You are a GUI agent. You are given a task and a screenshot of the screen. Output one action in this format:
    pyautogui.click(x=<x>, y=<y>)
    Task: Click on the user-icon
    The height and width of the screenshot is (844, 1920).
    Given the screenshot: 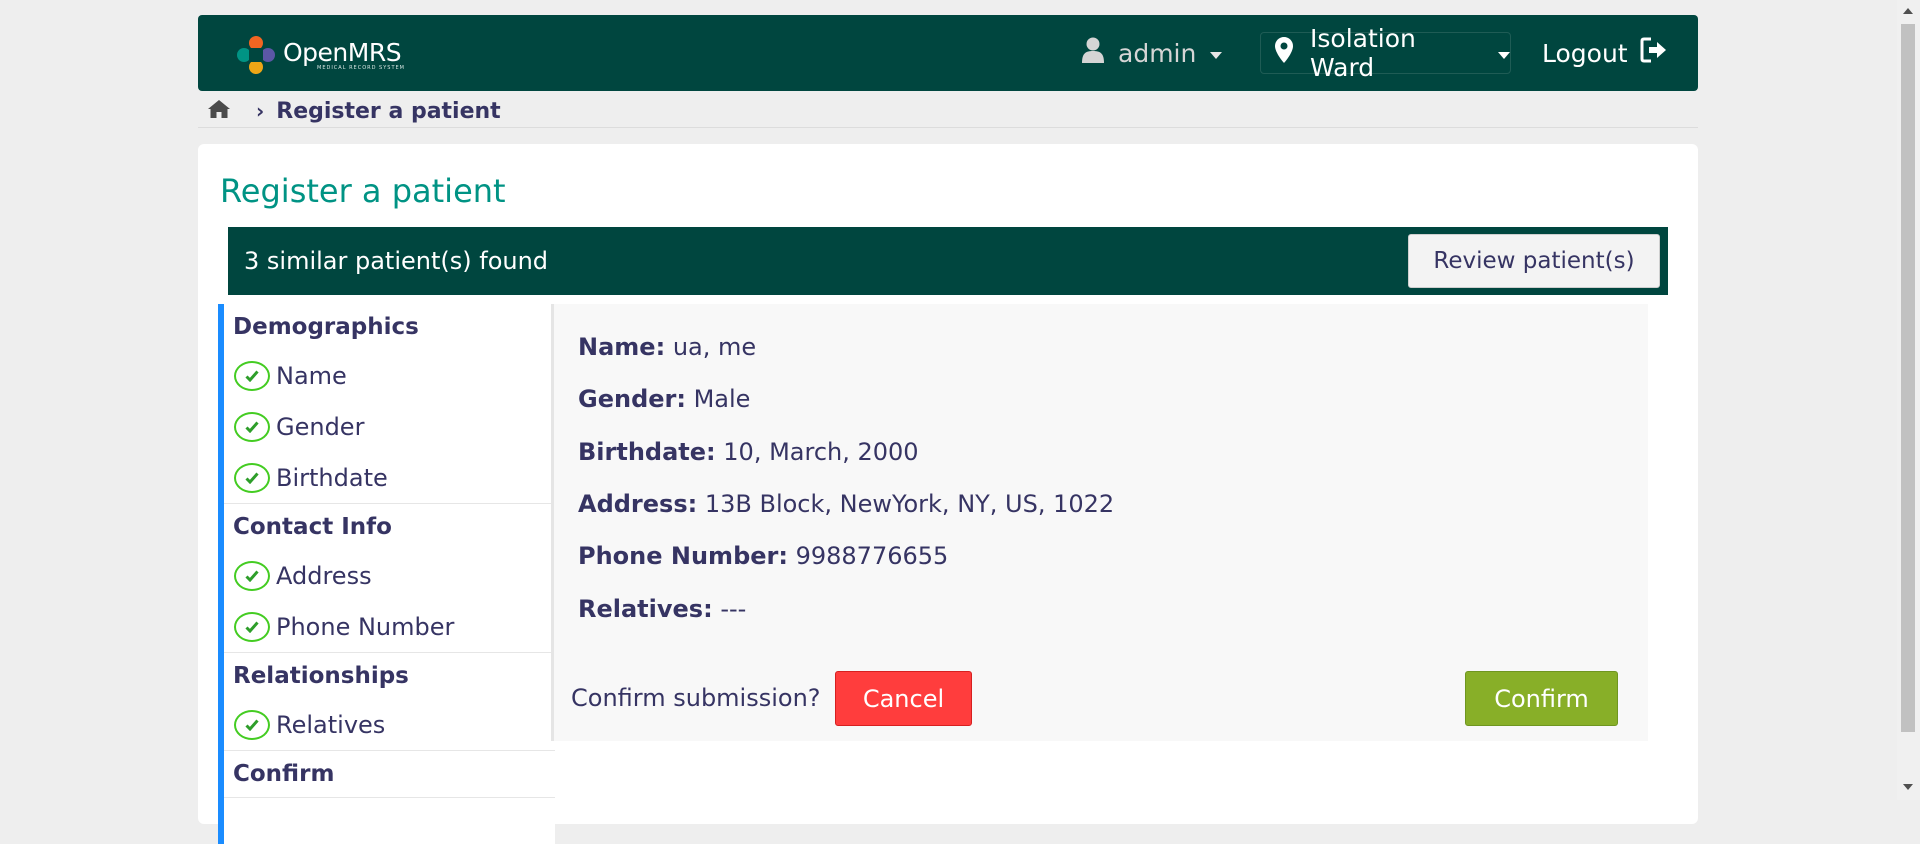 What is the action you would take?
    pyautogui.click(x=1093, y=53)
    